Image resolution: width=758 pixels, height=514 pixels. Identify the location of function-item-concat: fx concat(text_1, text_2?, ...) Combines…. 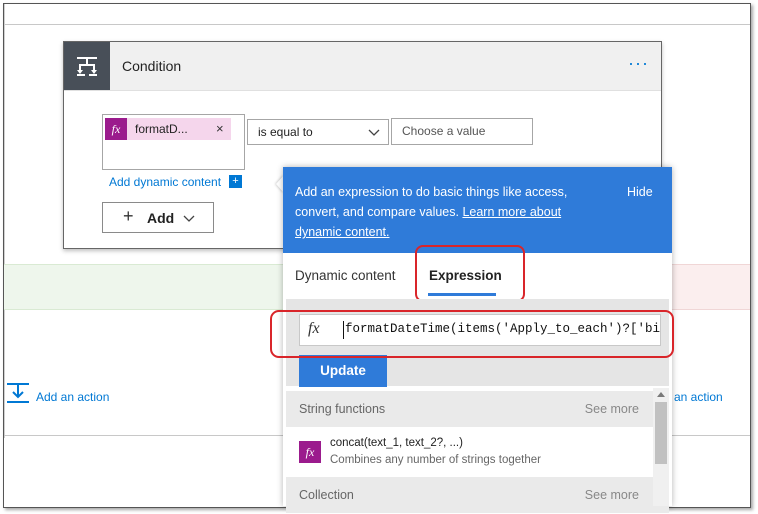
(468, 451).